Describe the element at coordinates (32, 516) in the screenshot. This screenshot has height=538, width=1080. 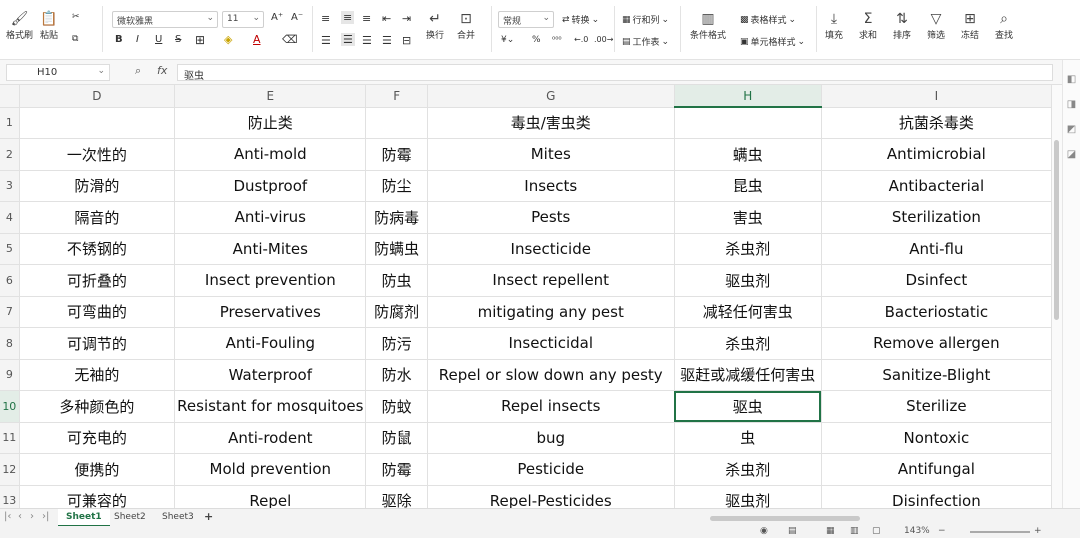
I see `next-sheet-icon: ›` at that location.